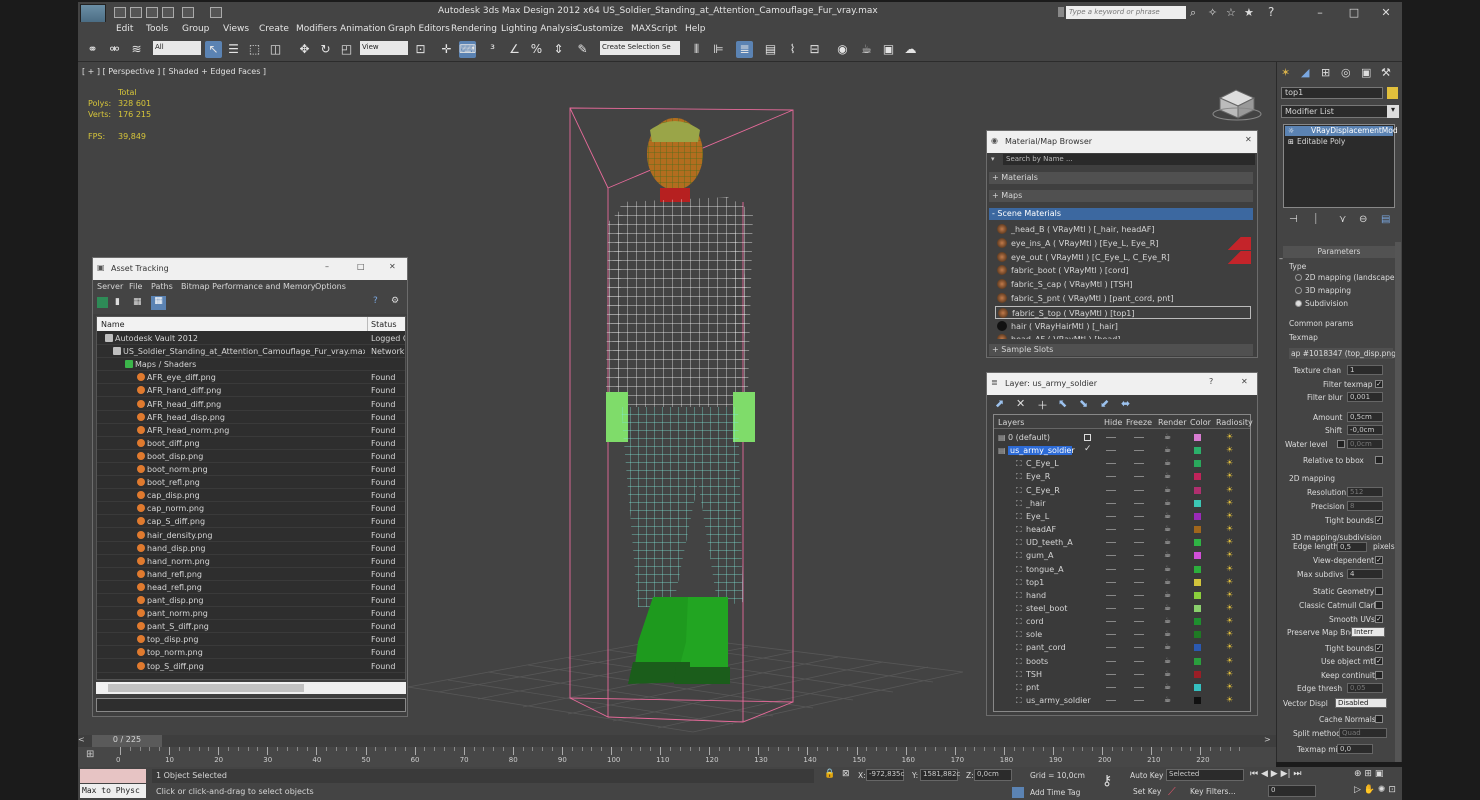 This screenshot has height=800, width=1480. I want to click on table-row: boot_diff.png Found, so click(251, 443).